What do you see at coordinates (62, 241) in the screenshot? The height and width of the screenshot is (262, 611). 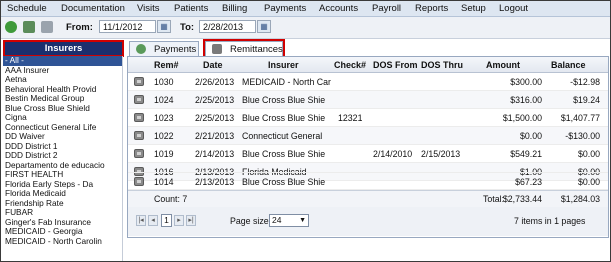 I see `insurer-item: MEDICAID - North Carolin` at bounding box center [62, 241].